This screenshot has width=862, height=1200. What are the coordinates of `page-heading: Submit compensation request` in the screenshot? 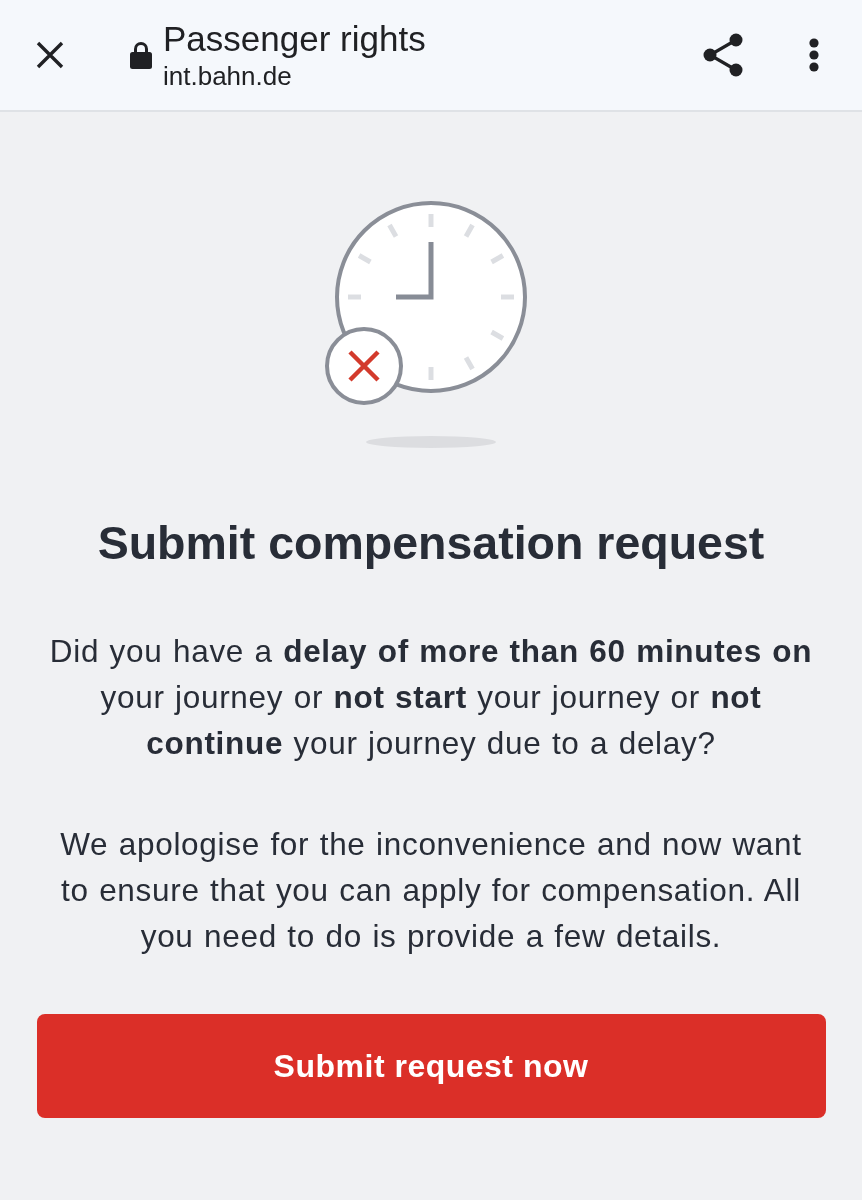 It's located at (431, 543).